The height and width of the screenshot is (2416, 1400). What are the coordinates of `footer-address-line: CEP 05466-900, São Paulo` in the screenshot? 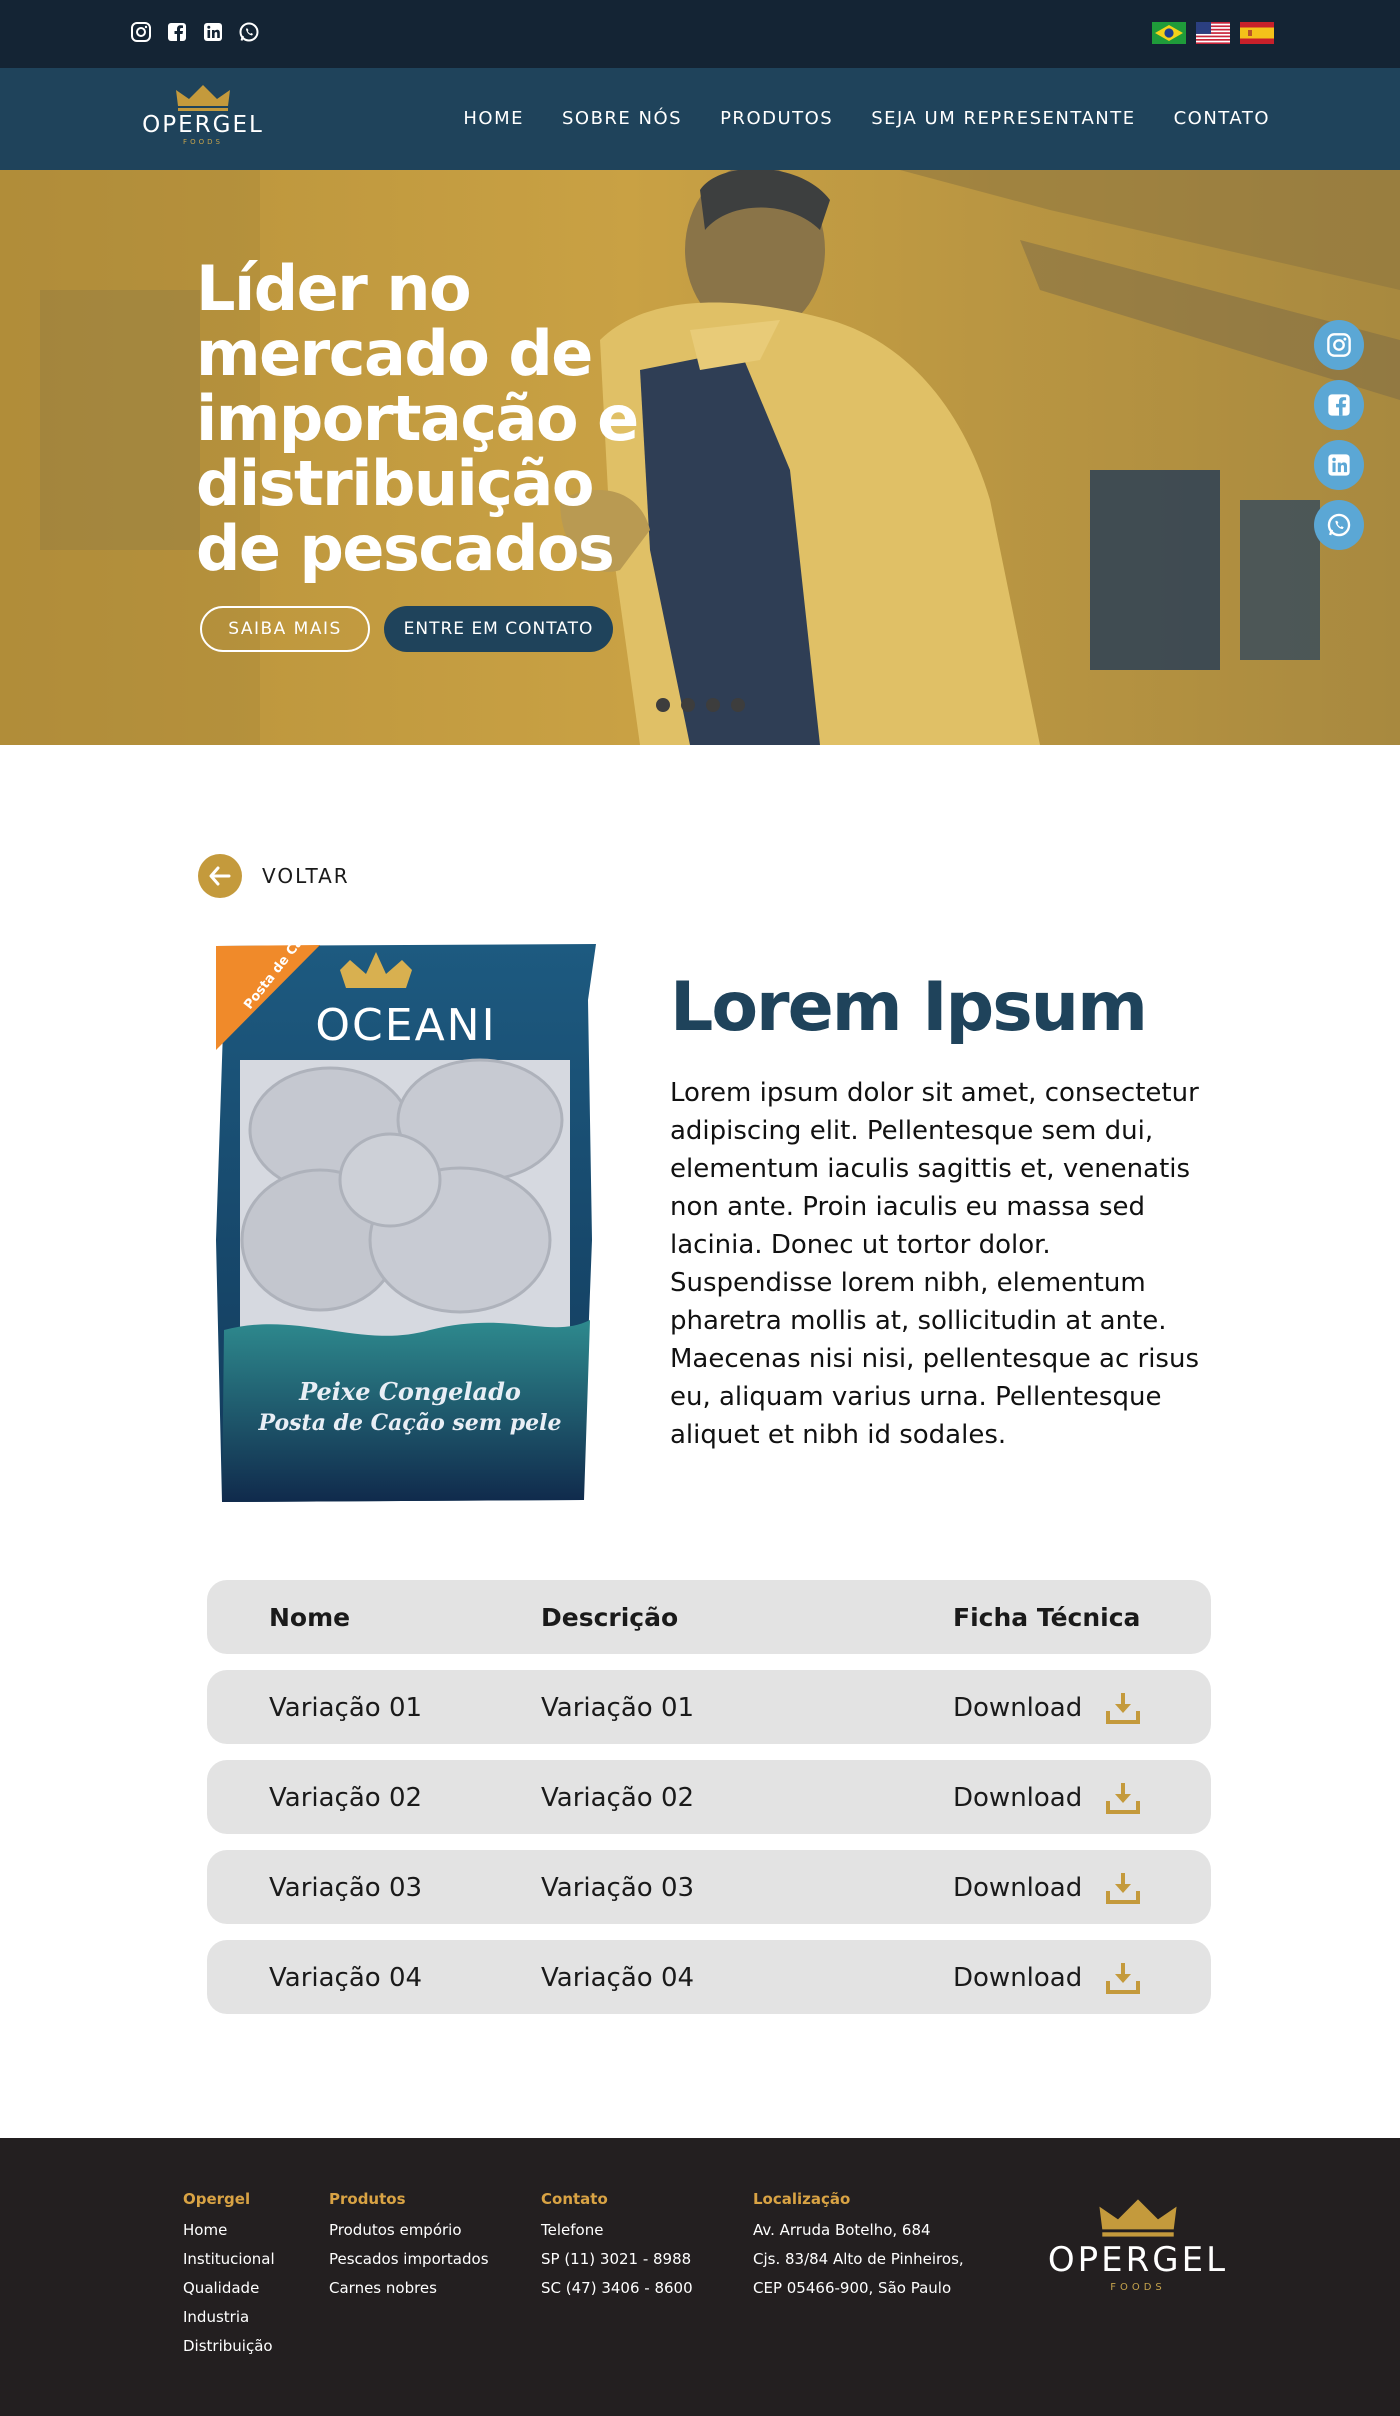 It's located at (852, 2288).